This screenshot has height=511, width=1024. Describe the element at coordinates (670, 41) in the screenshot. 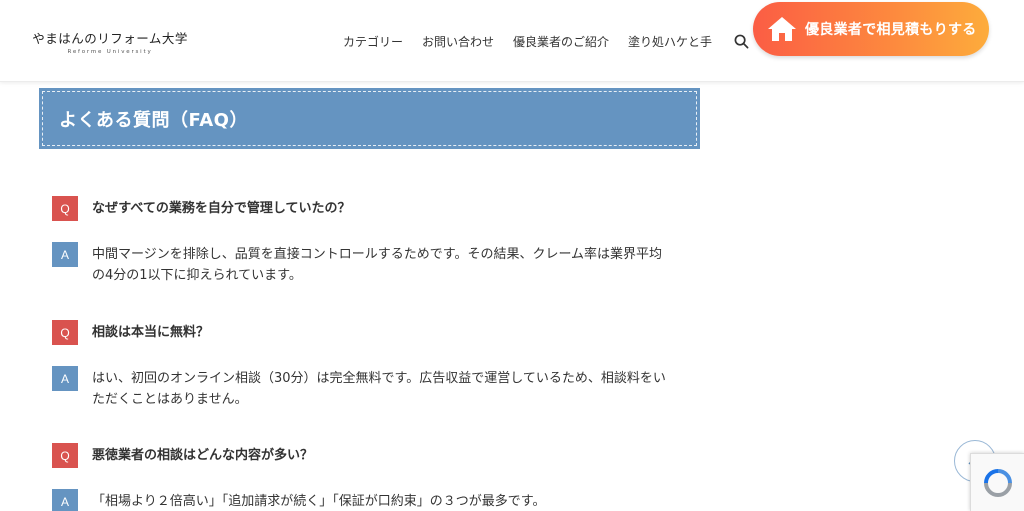

I see `nav-item-hake: 塗り処ハケと手` at that location.